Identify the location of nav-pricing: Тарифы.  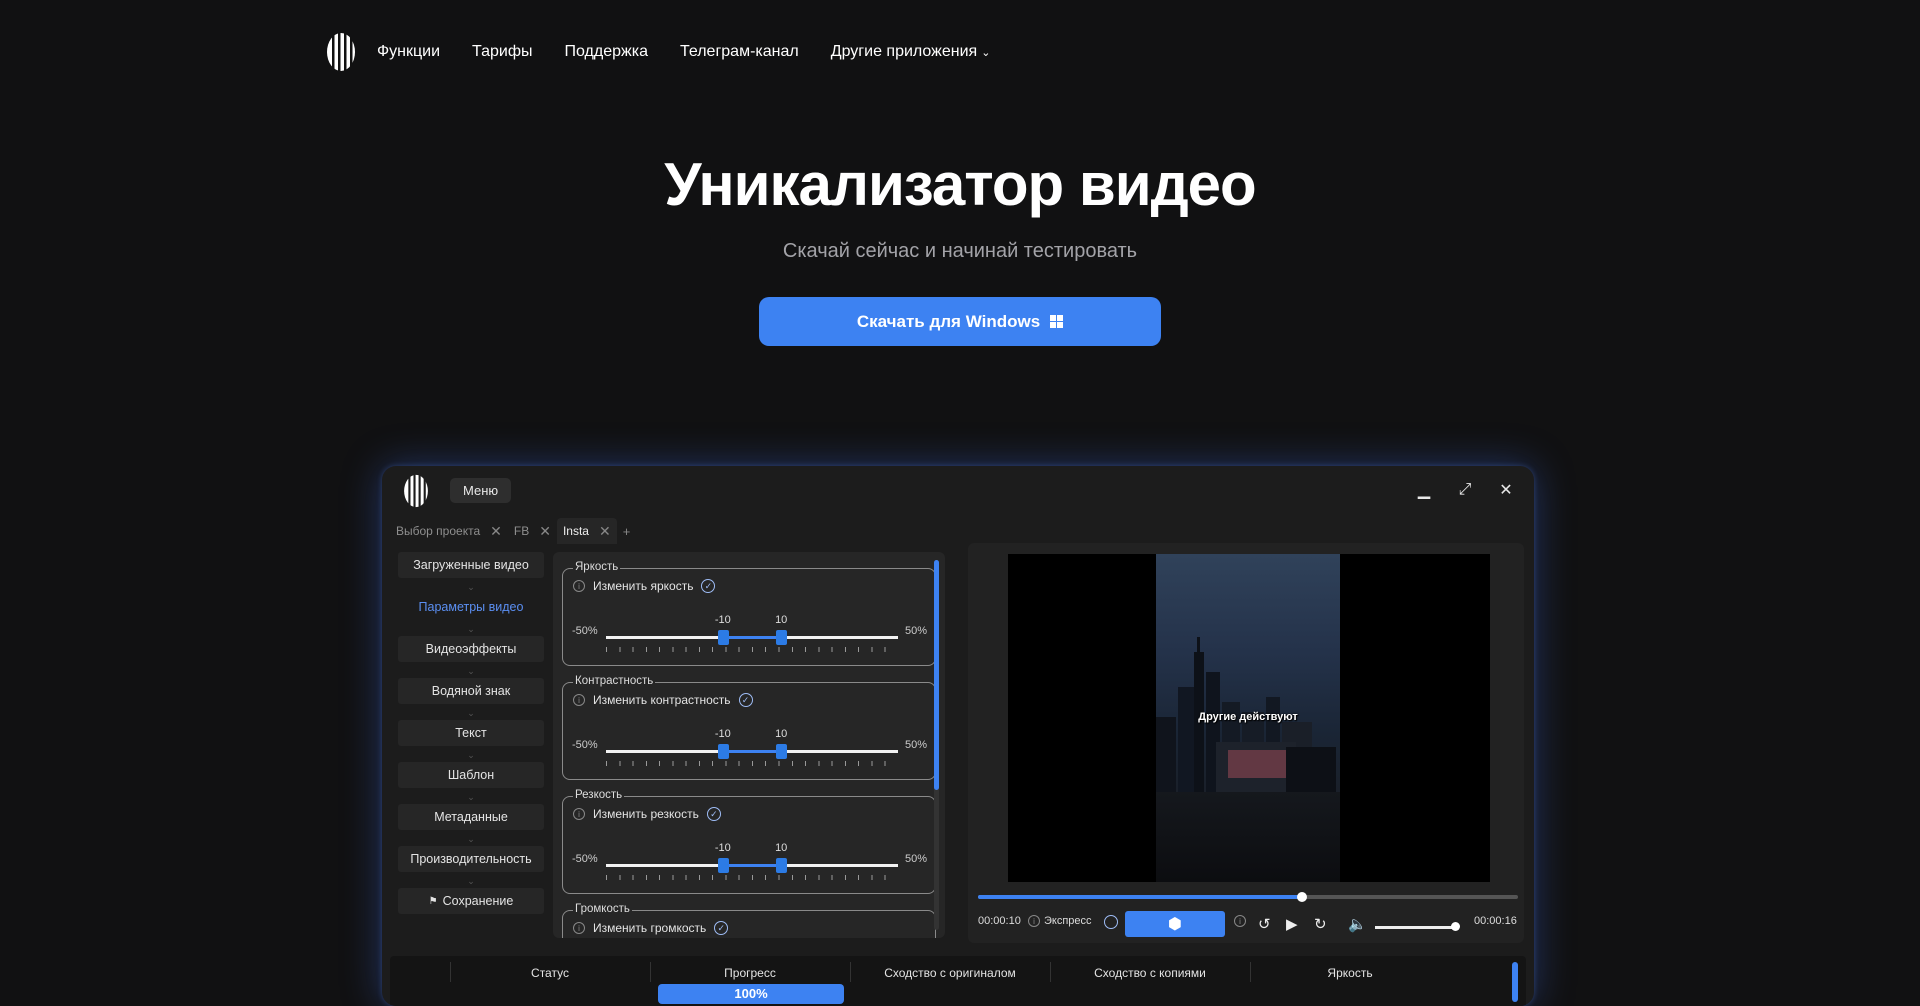
(502, 52).